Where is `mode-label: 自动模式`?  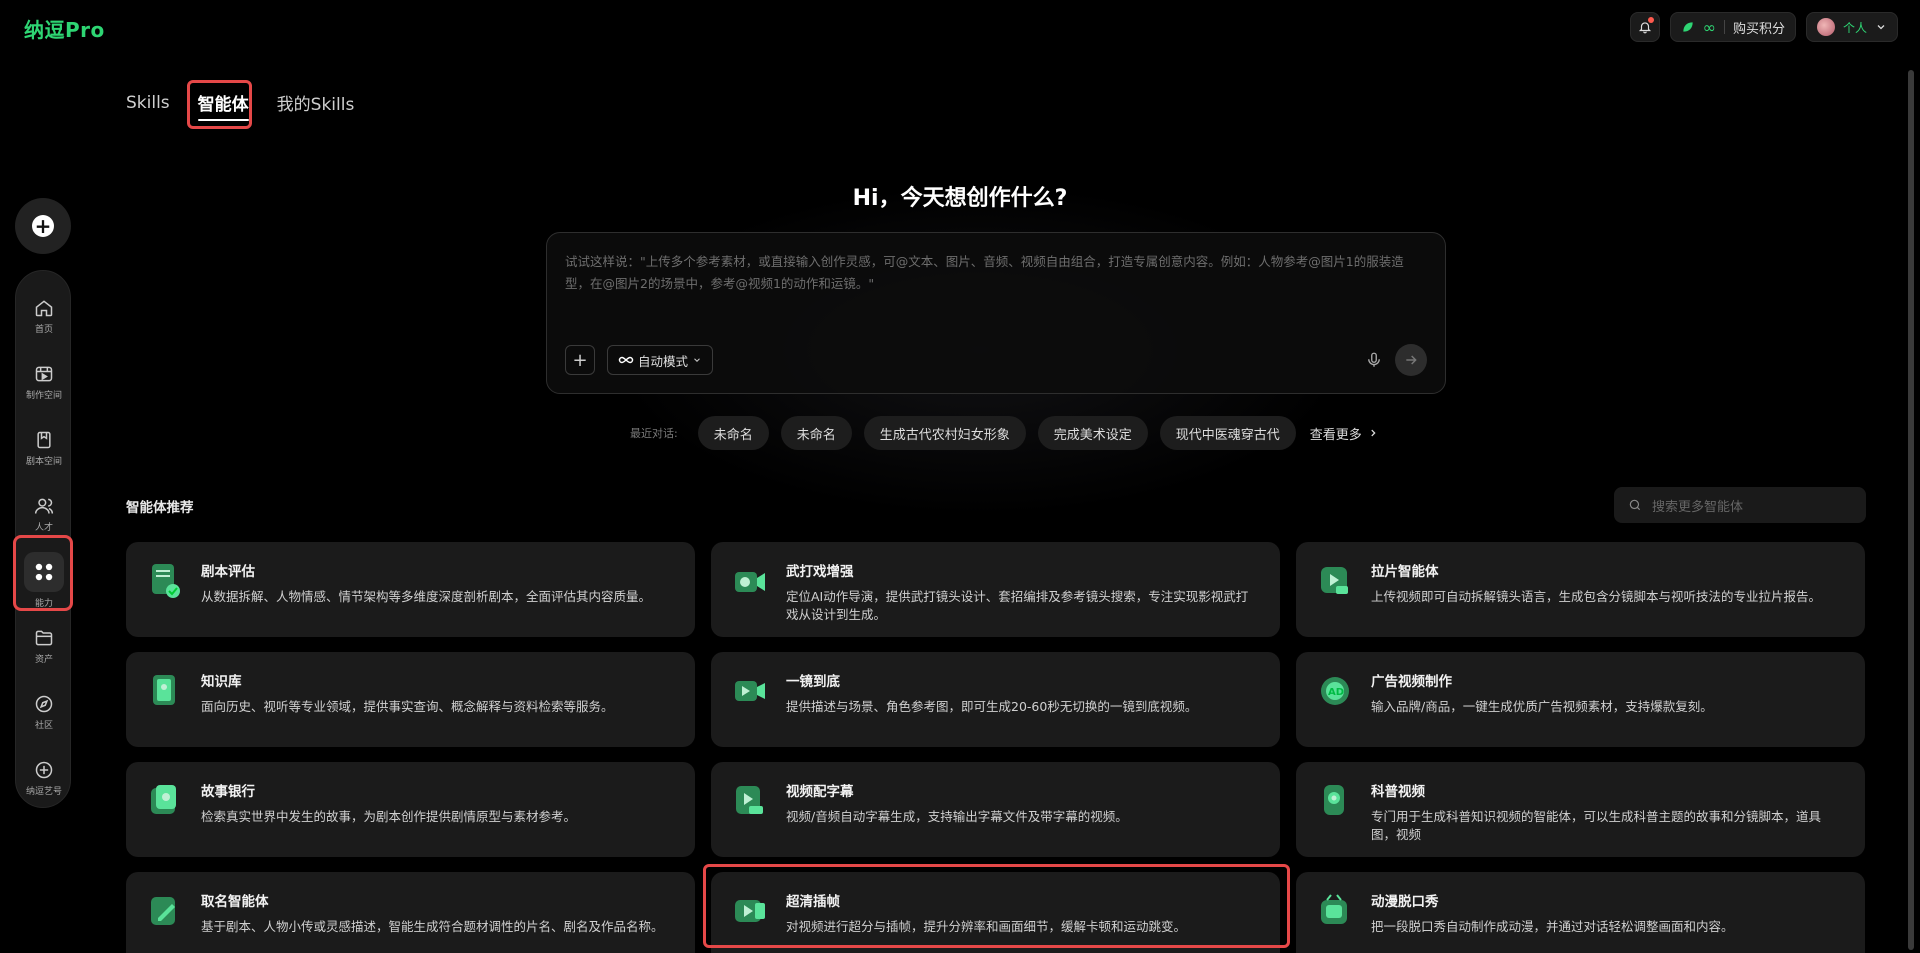 mode-label: 自动模式 is located at coordinates (663, 361).